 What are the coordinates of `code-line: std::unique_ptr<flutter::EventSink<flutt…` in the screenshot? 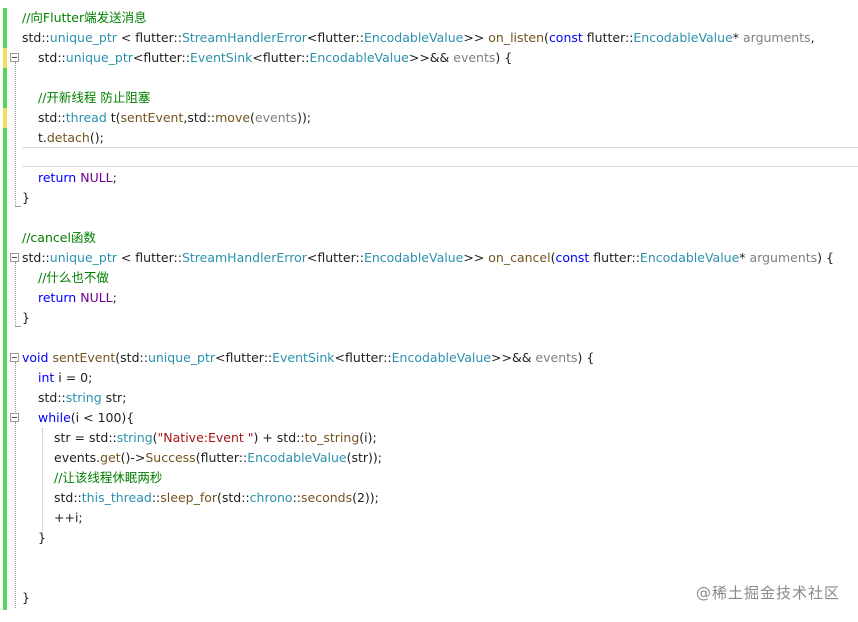 It's located at (275, 58).